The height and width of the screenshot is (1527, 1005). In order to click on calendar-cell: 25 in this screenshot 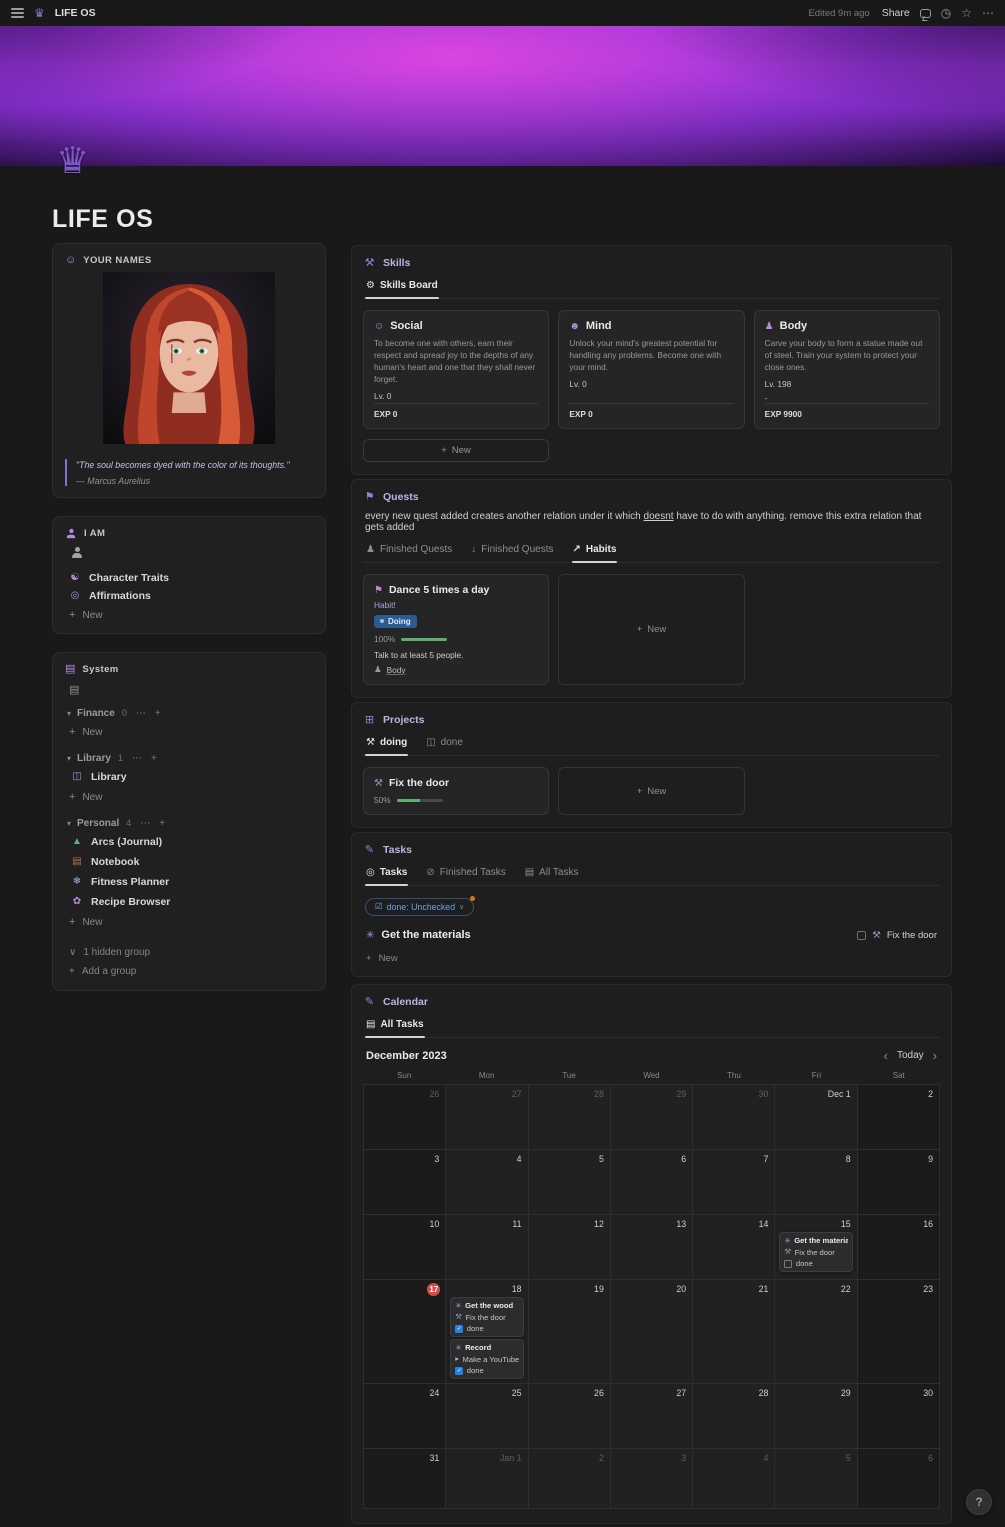, I will do `click(487, 1417)`.